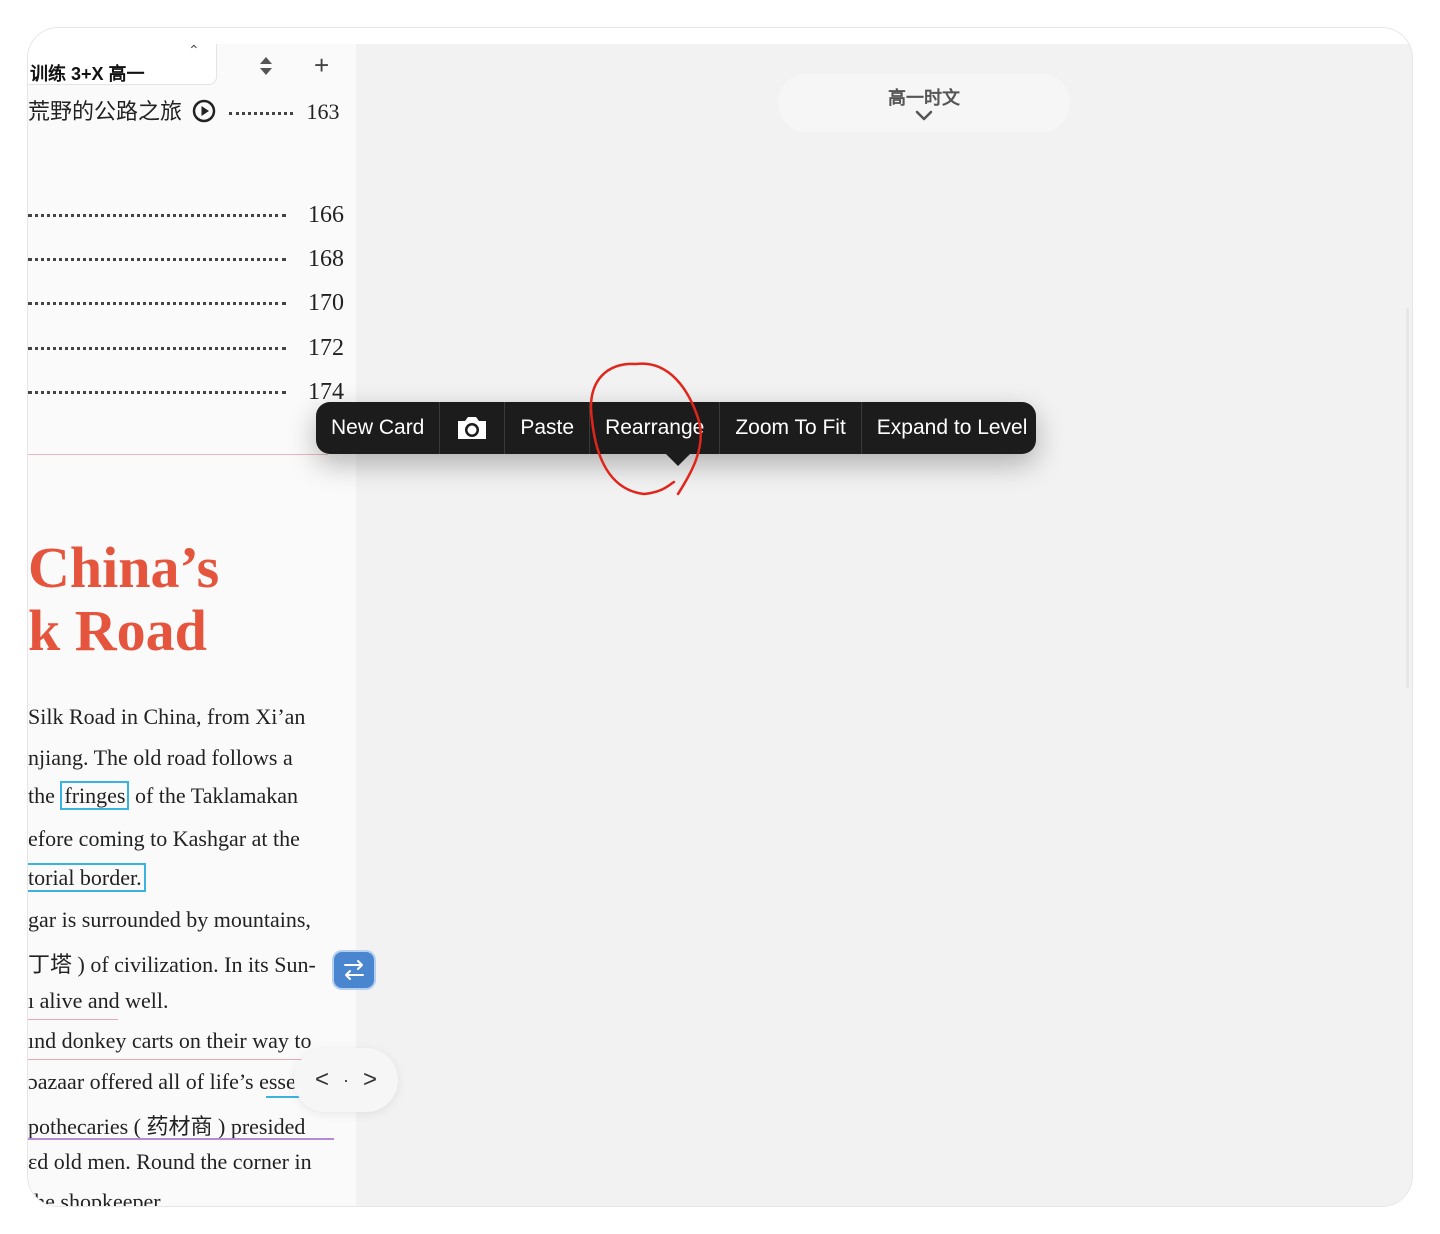  What do you see at coordinates (98, 1000) in the screenshot?
I see `article-text-line: ı alive and well.` at bounding box center [98, 1000].